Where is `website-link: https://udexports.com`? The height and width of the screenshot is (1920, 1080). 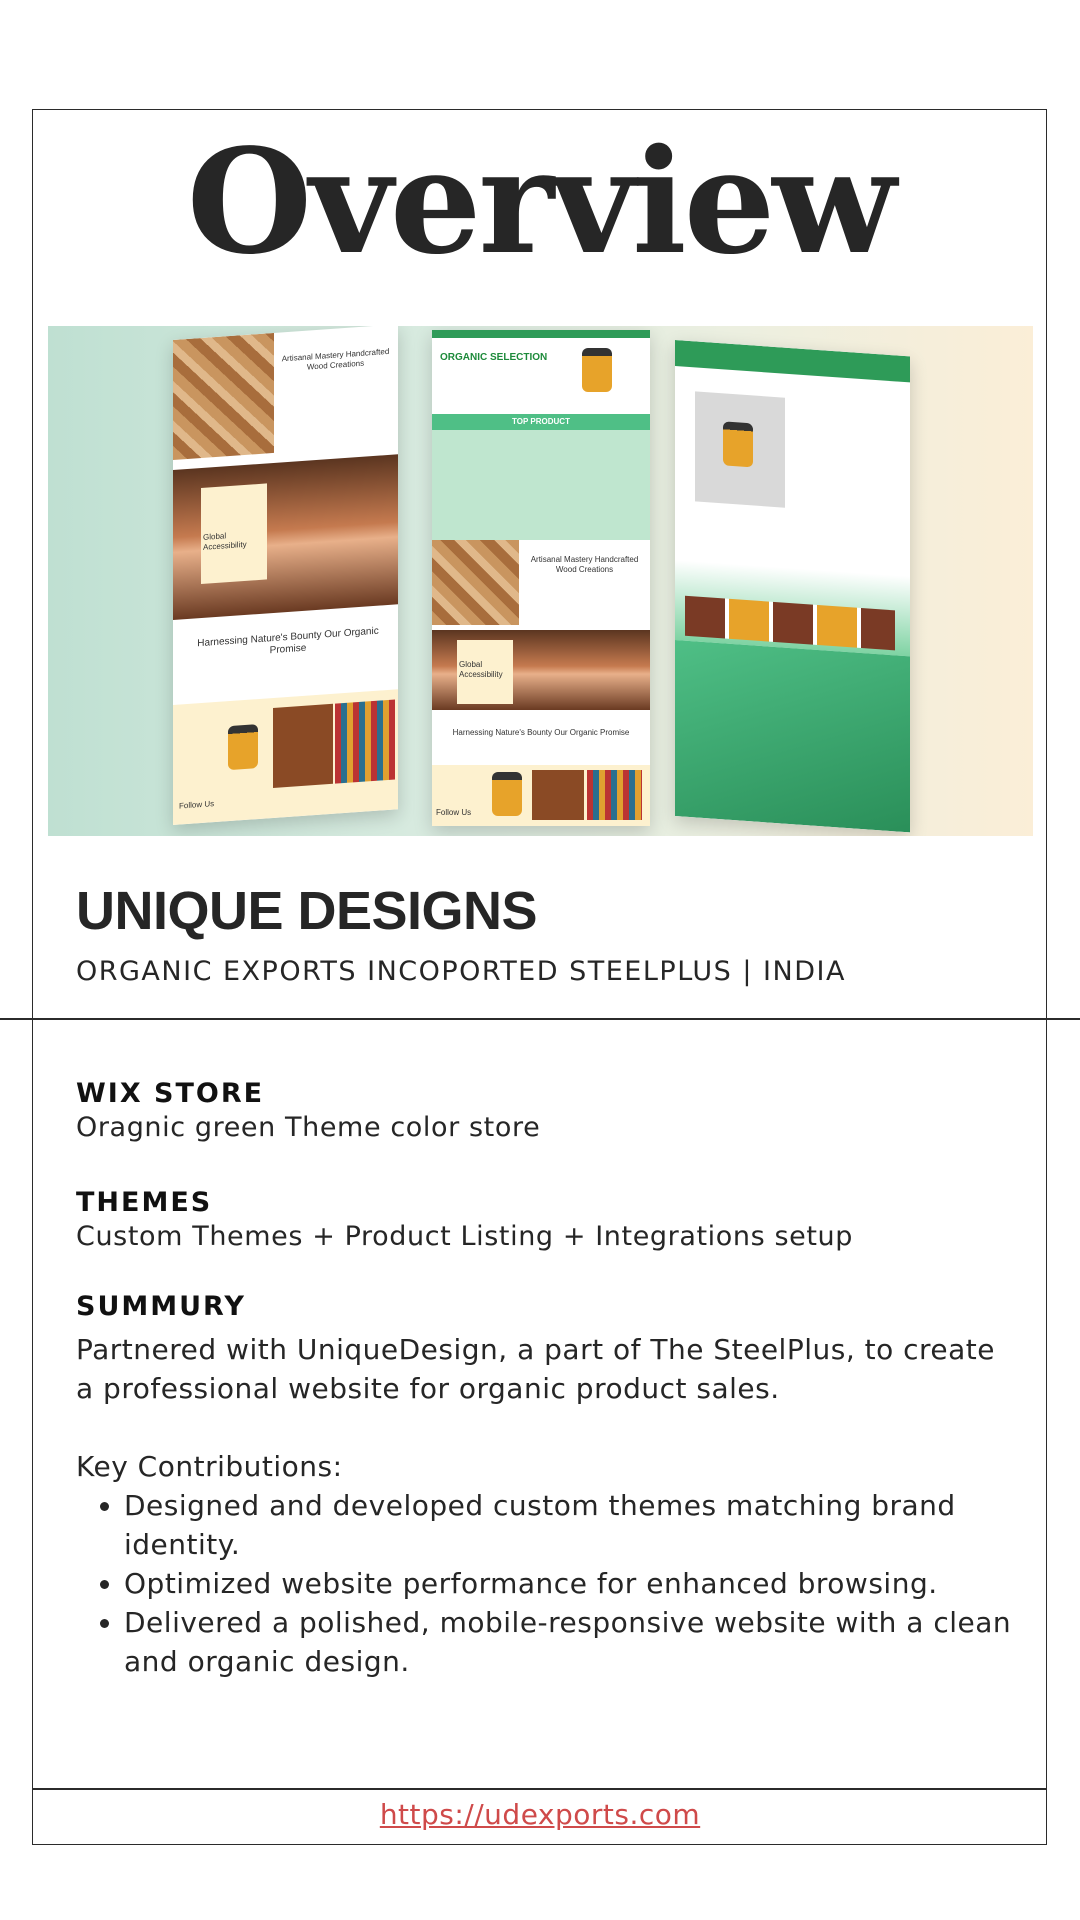
website-link: https://udexports.com is located at coordinates (540, 1814).